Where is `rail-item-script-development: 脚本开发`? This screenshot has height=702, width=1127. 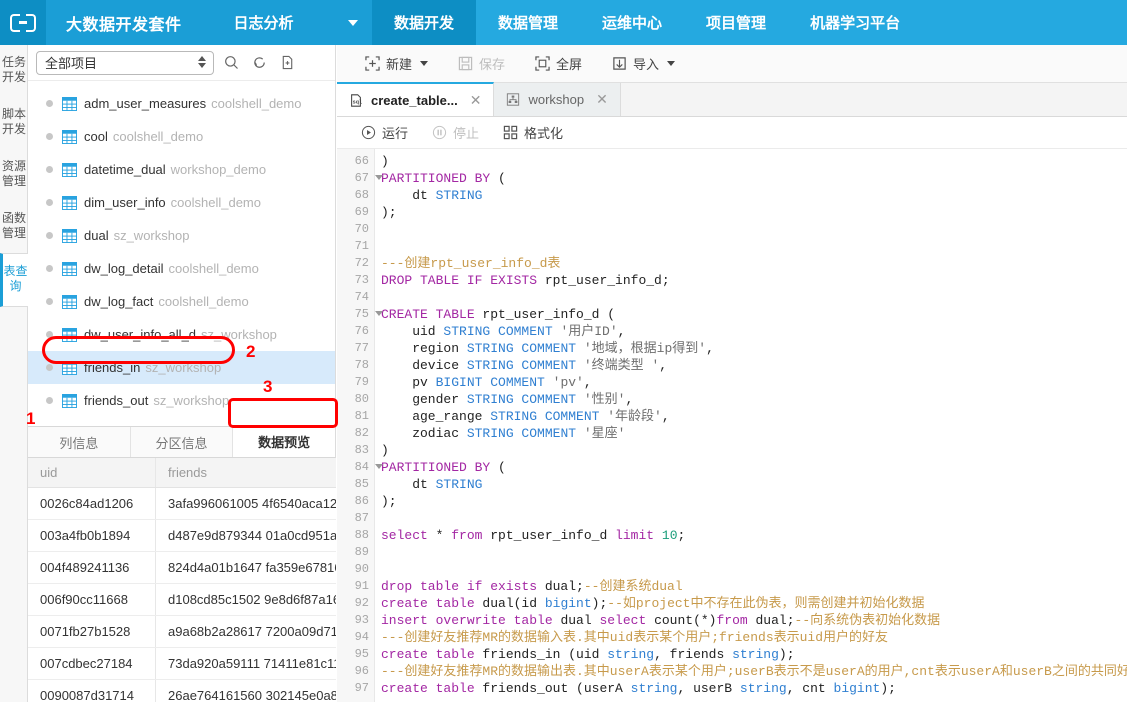 rail-item-script-development: 脚本开发 is located at coordinates (14, 123).